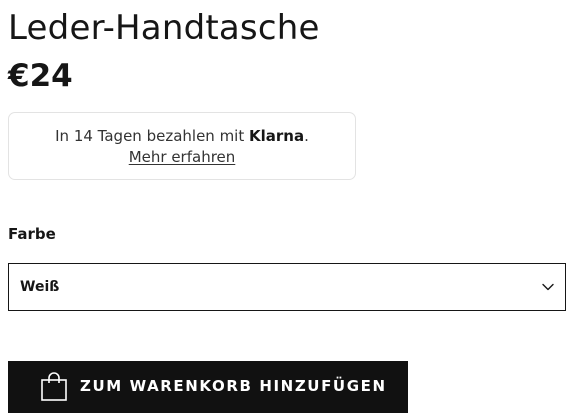  I want to click on add-to-cart-label: ZUM WARENKORB HINZUFÜGEN, so click(233, 386).